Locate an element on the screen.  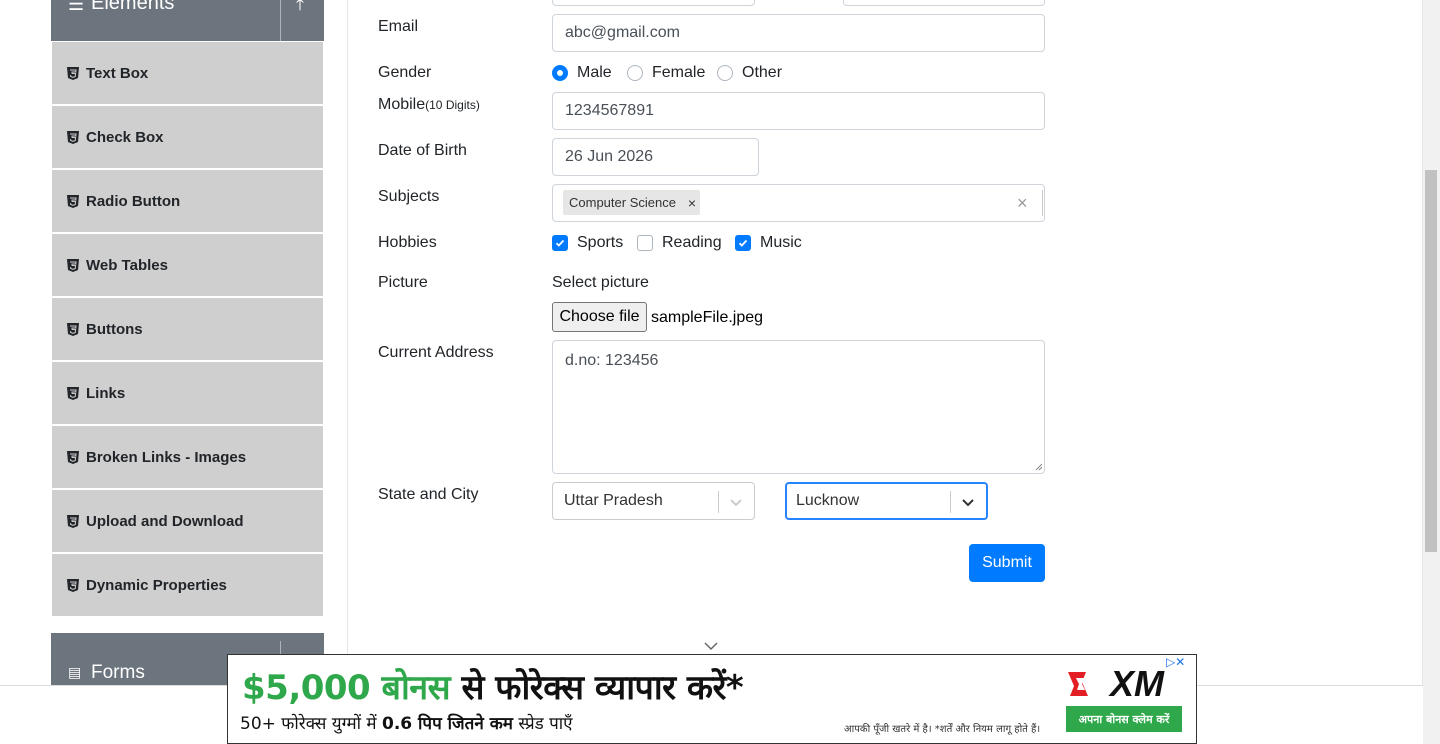
ad-cta-button: अपना बोनस क्लेम करें is located at coordinates (1124, 719).